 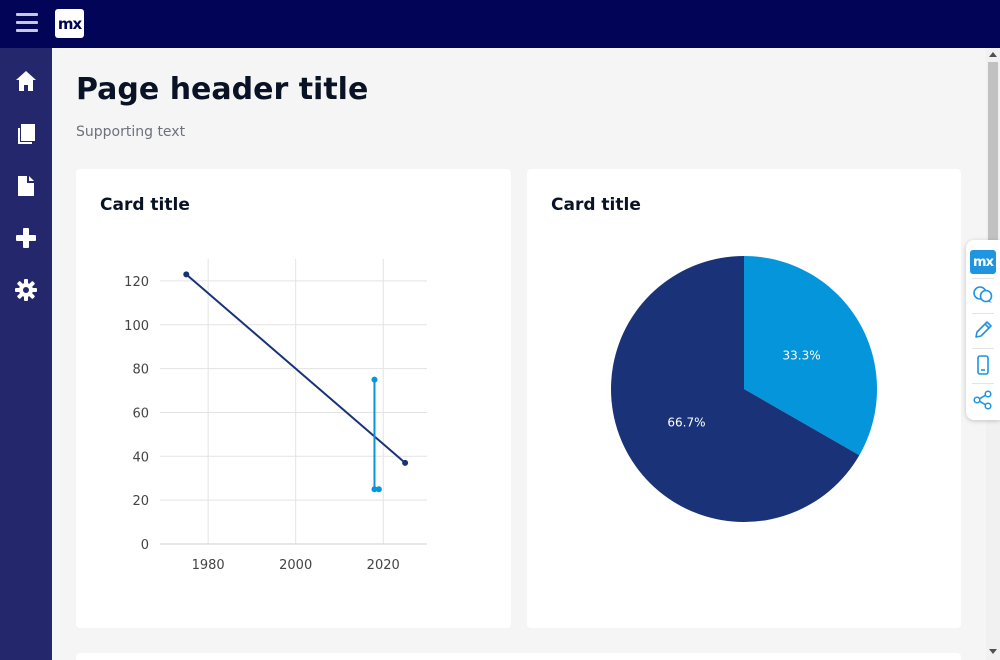 I want to click on sidebar, so click(x=26, y=354).